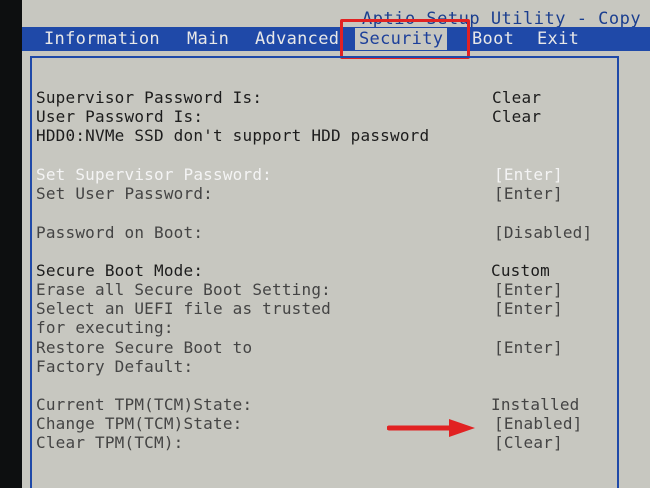 This screenshot has width=650, height=488. I want to click on row-supervisor-password-is: Supervisor Password Is:, so click(149, 97).